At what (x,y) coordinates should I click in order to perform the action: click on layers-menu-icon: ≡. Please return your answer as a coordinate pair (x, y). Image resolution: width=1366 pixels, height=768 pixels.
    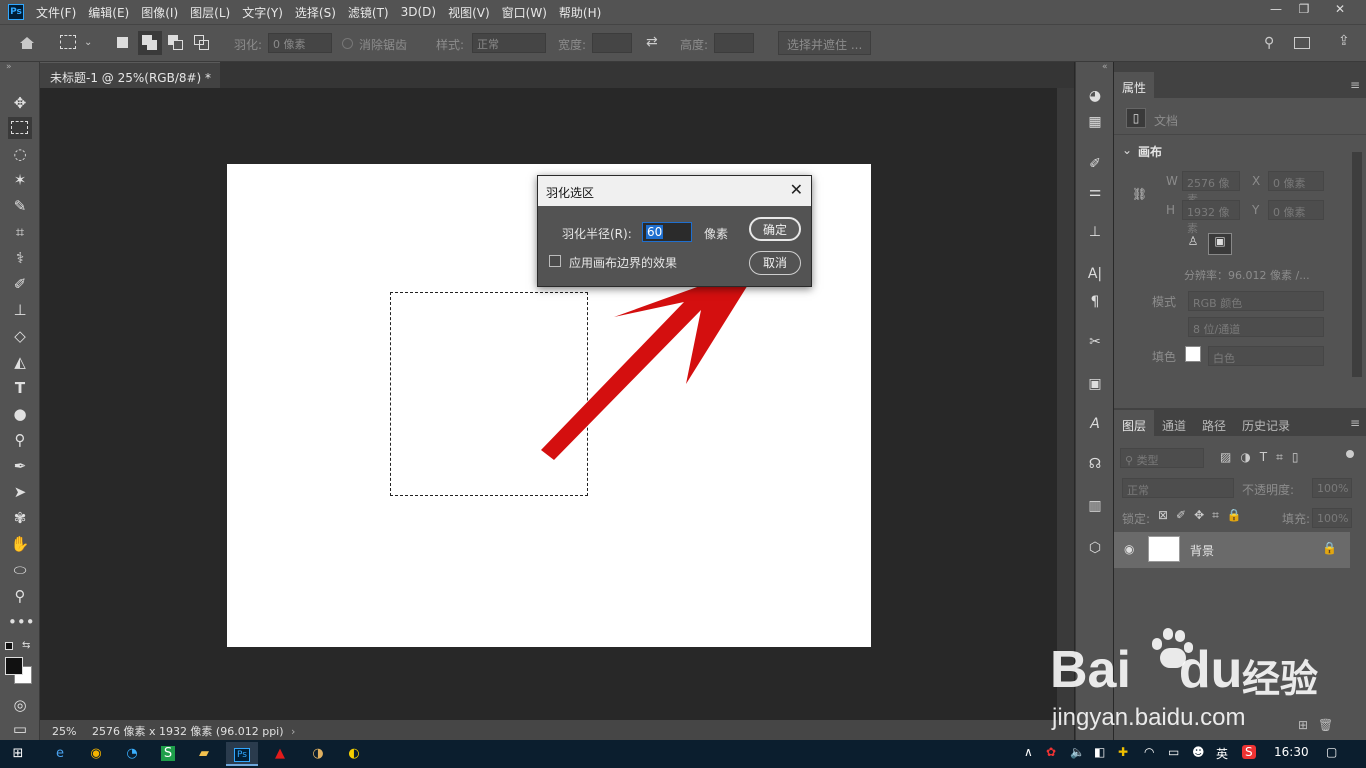
    Looking at the image, I should click on (1355, 423).